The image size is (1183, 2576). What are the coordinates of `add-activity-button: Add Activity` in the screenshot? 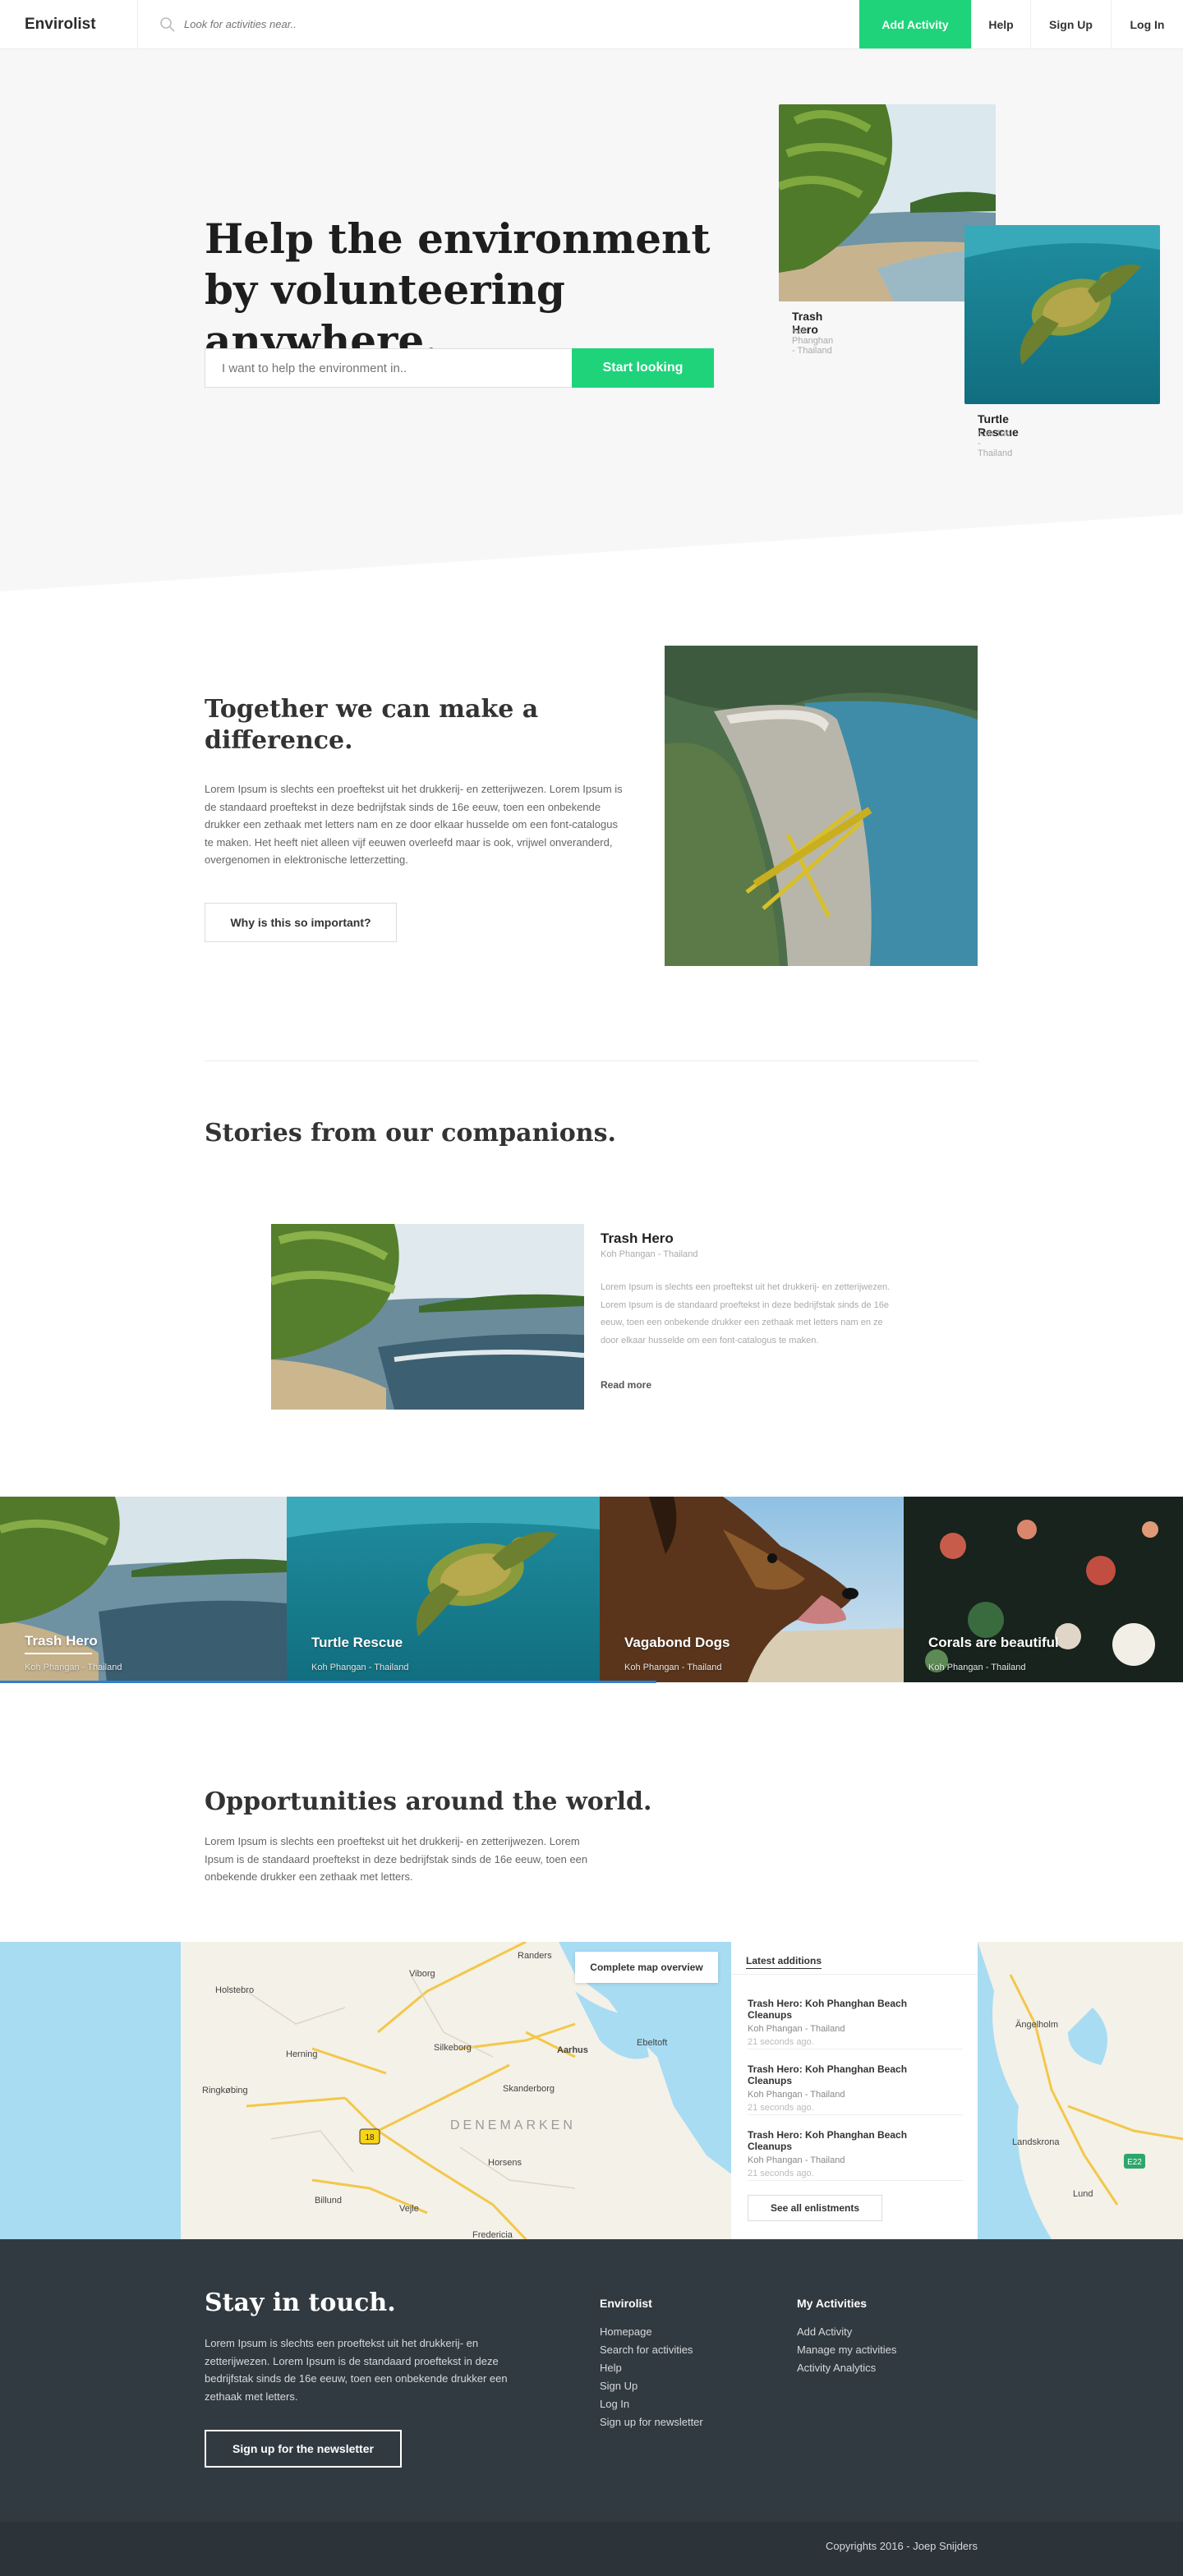 It's located at (915, 24).